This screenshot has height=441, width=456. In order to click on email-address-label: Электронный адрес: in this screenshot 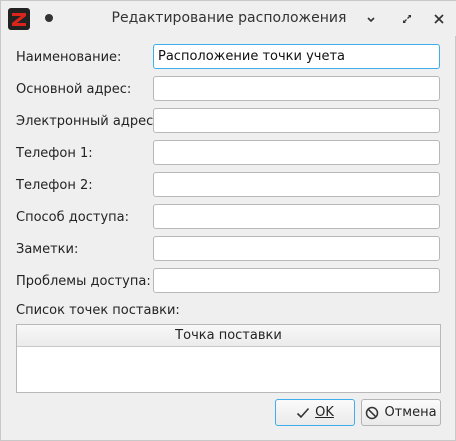, I will do `click(87, 121)`.